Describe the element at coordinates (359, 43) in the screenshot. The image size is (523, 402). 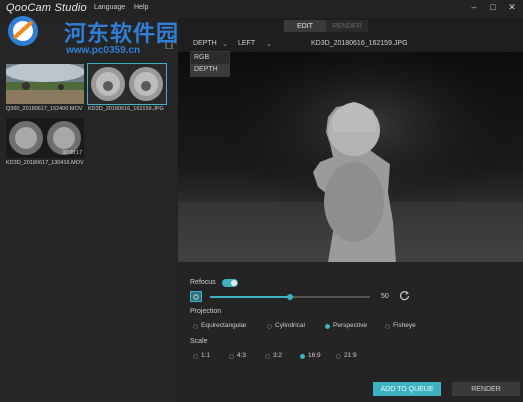
I see `current-filename: KD3D_20180616_162159.JPG` at that location.